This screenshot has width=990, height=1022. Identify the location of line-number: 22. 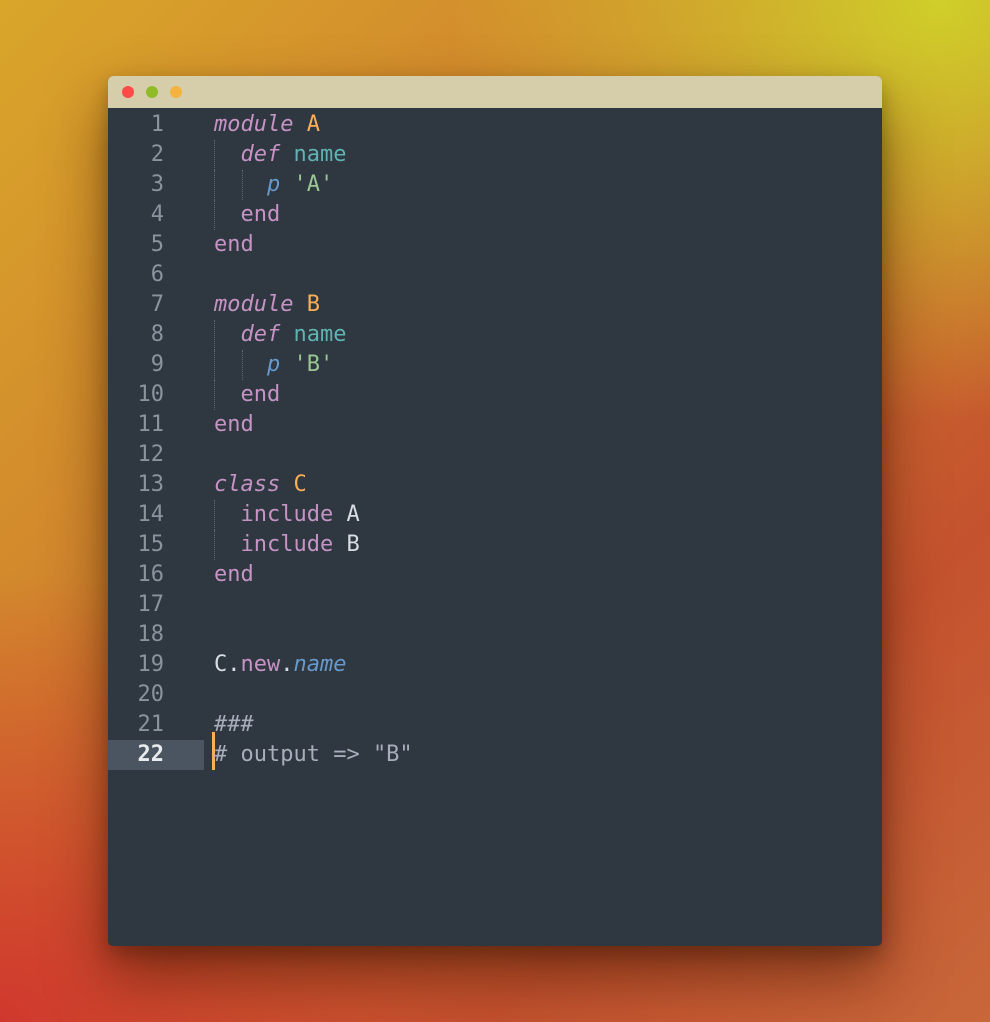
(156, 755).